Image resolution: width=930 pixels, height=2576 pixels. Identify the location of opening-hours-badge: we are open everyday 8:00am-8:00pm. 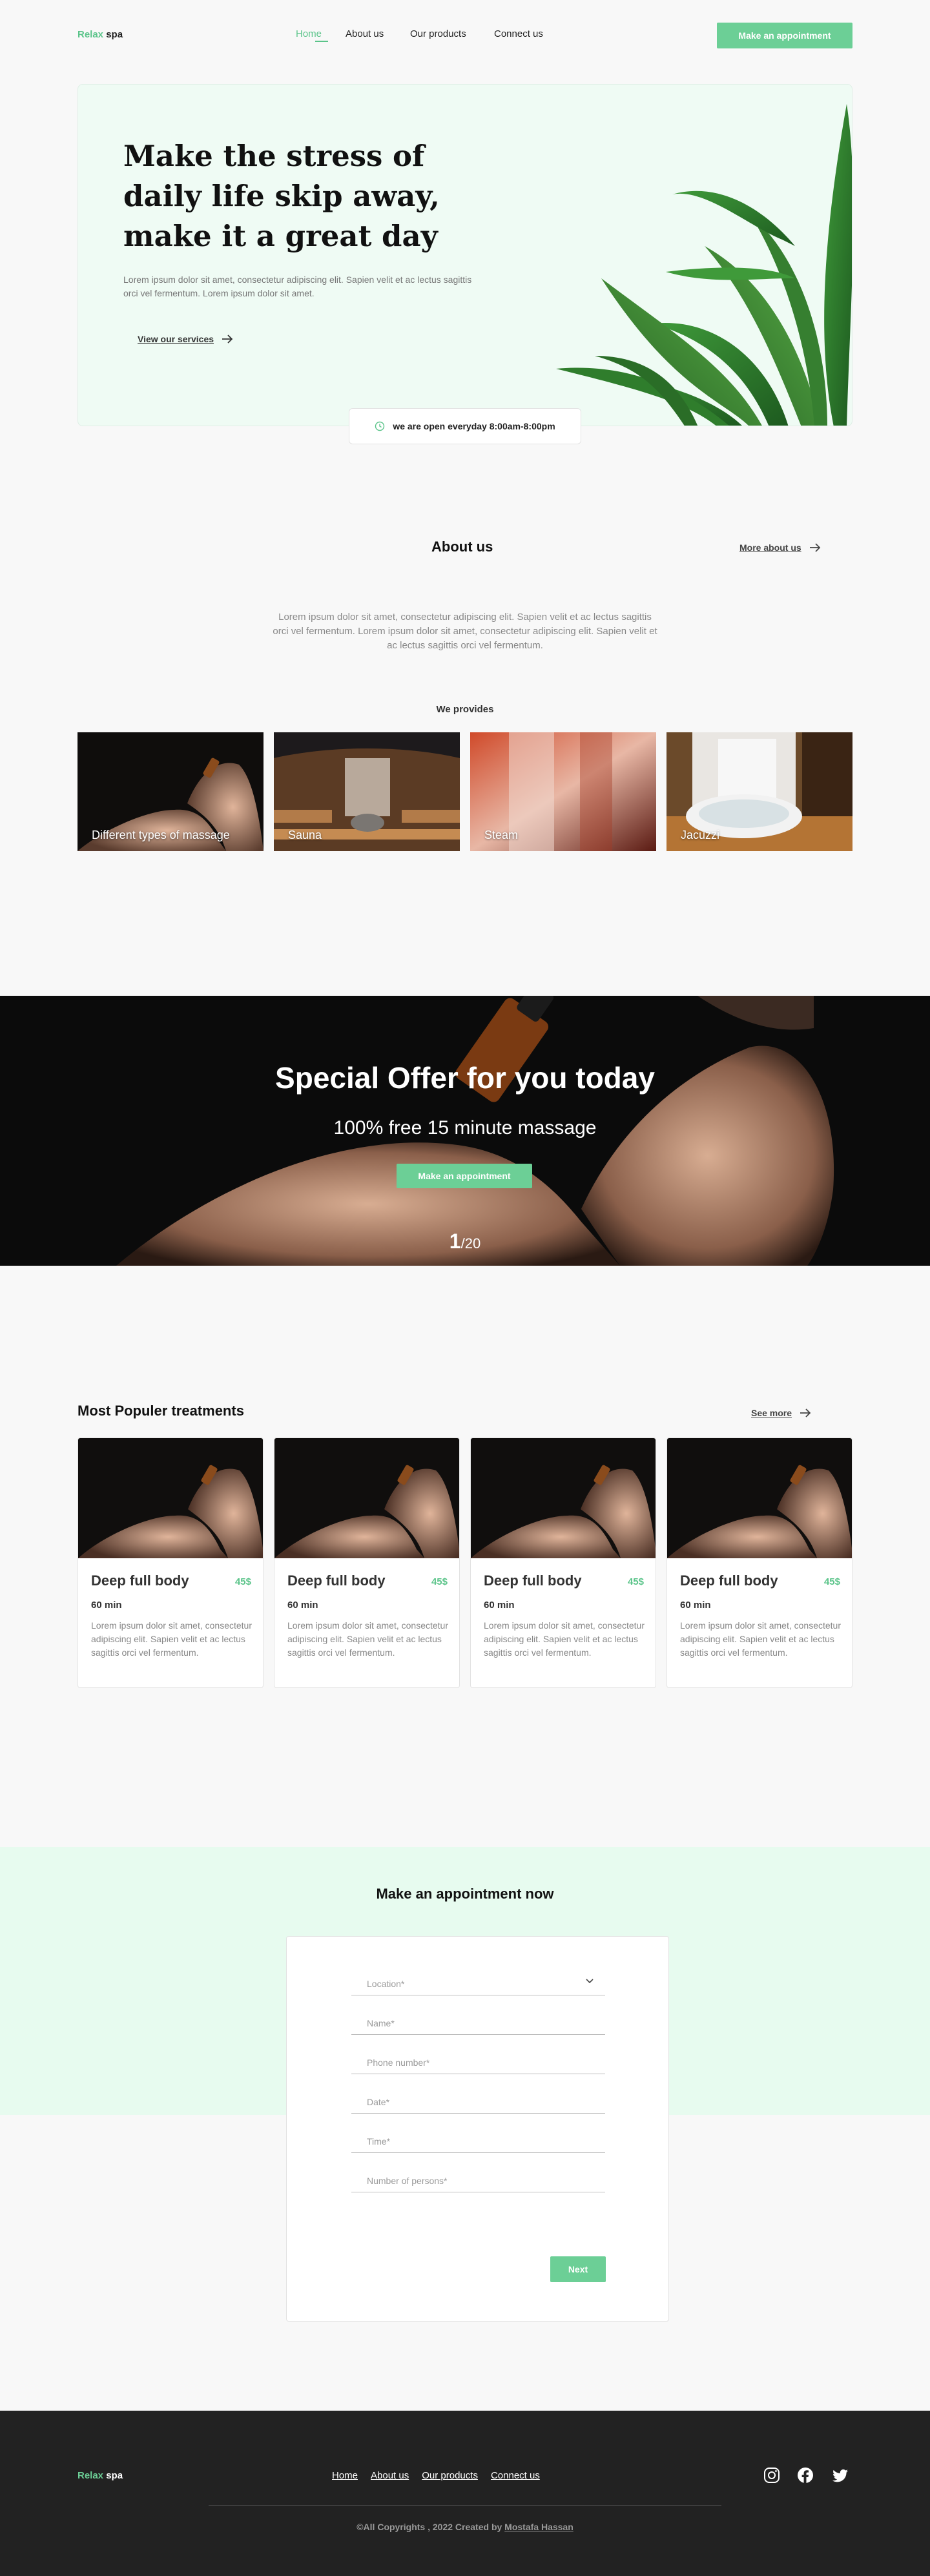
(465, 426).